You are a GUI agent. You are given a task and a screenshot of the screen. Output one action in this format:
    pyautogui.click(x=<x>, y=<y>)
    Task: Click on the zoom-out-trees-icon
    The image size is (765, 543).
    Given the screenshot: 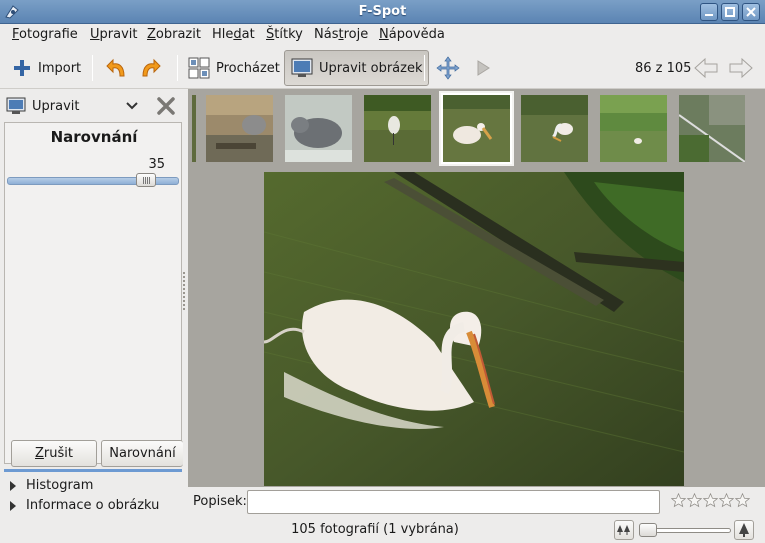 What is the action you would take?
    pyautogui.click(x=623, y=530)
    